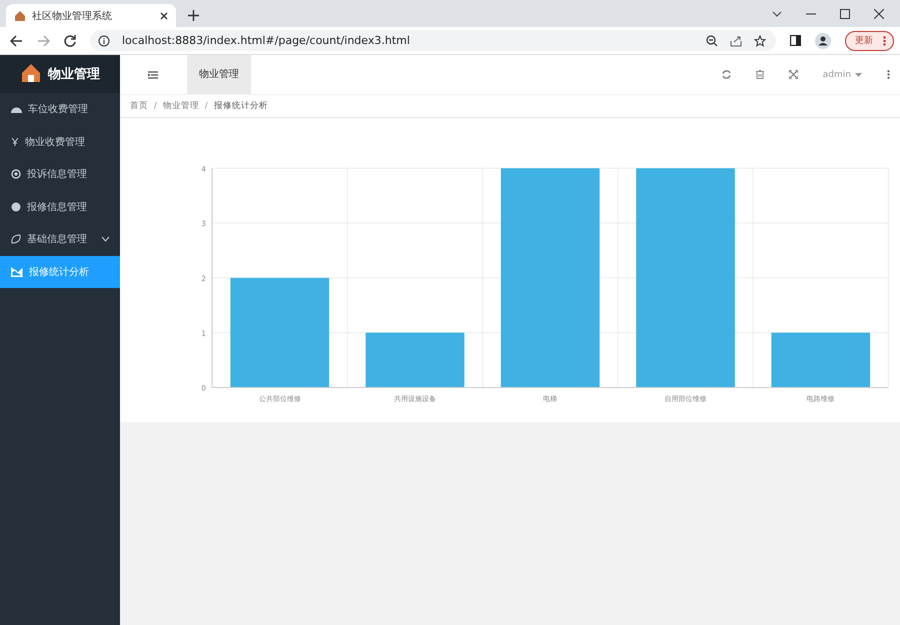  Describe the element at coordinates (60, 206) in the screenshot. I see `sidebar-item: 报修信息管理` at that location.